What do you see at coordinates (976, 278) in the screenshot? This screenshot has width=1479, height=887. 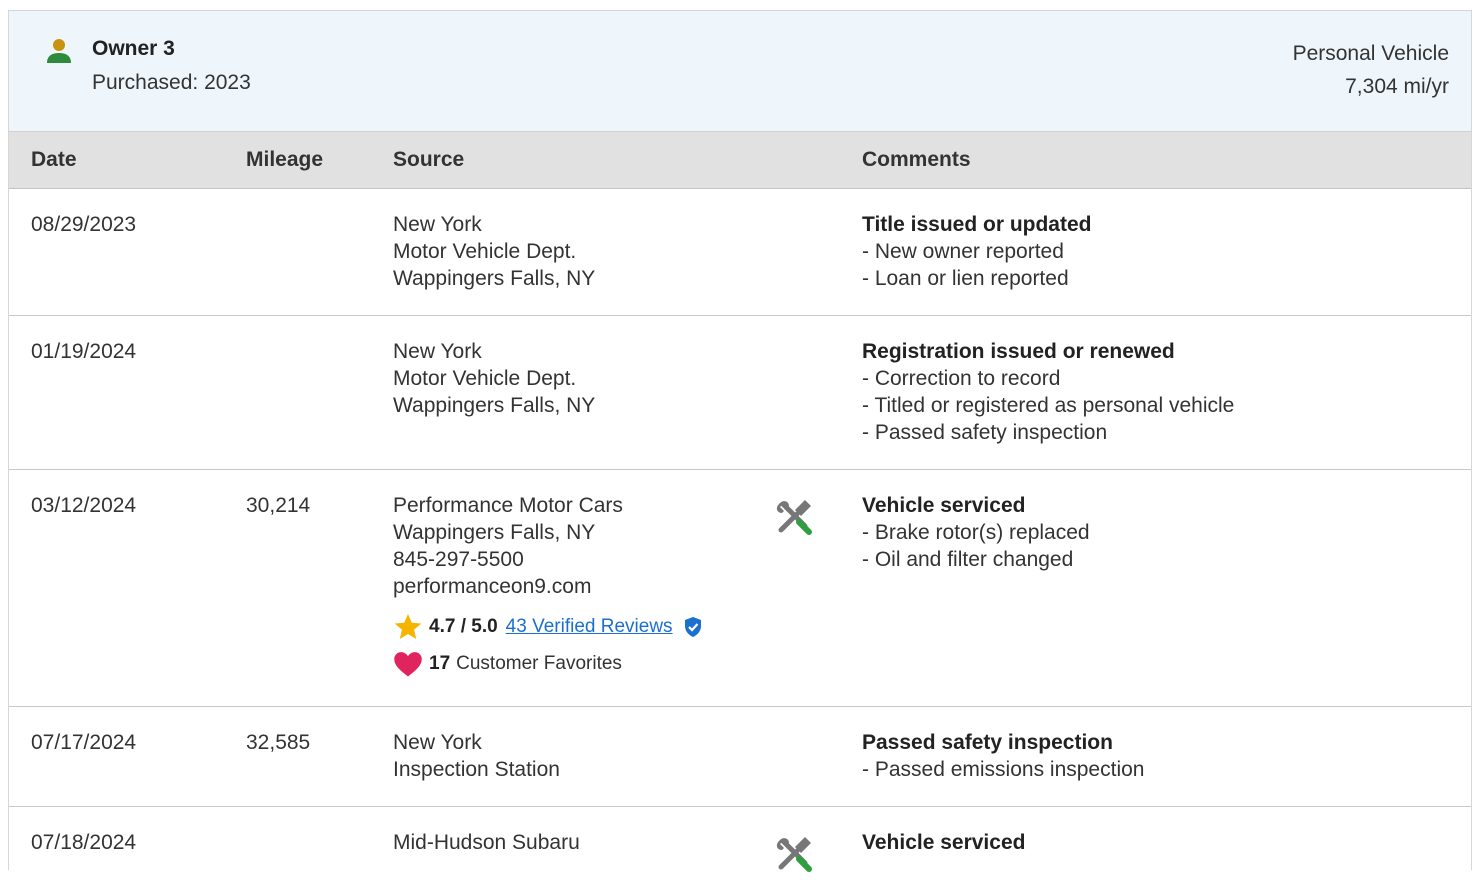 I see `comment-item: Loan or lien reported` at bounding box center [976, 278].